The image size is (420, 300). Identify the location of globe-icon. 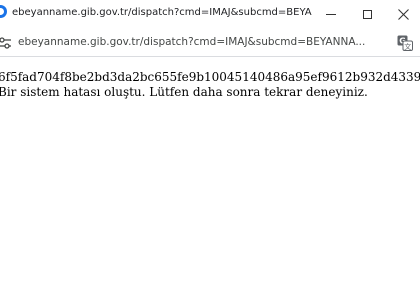
(3, 11).